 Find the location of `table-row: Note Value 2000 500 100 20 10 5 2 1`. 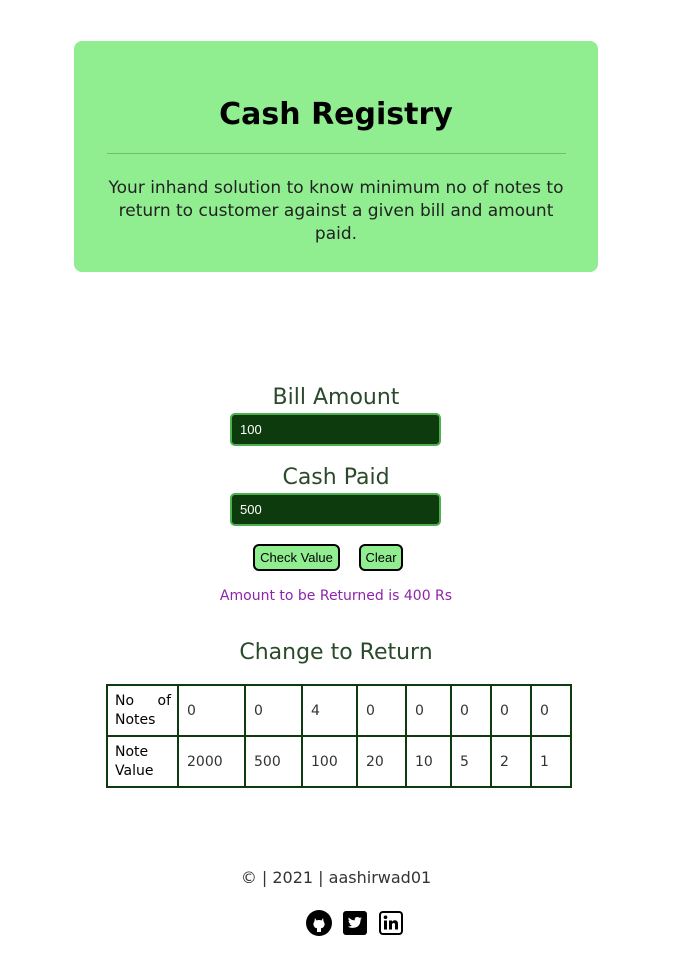

table-row: Note Value 2000 500 100 20 10 5 2 1 is located at coordinates (339, 761).